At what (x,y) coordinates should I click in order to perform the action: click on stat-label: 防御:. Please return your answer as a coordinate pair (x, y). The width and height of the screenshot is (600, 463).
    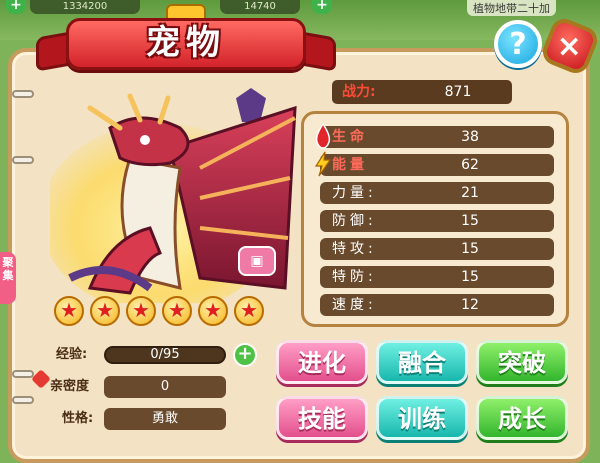
    Looking at the image, I should click on (354, 221).